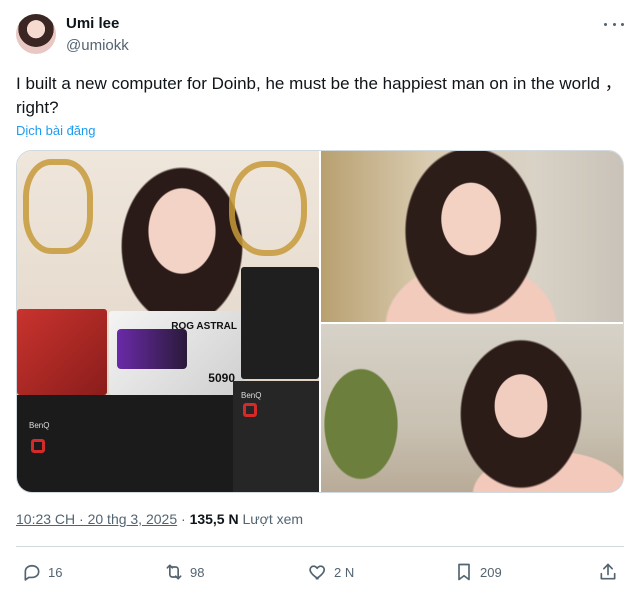 This screenshot has width=640, height=594. I want to click on like-count: 2 N, so click(344, 572).